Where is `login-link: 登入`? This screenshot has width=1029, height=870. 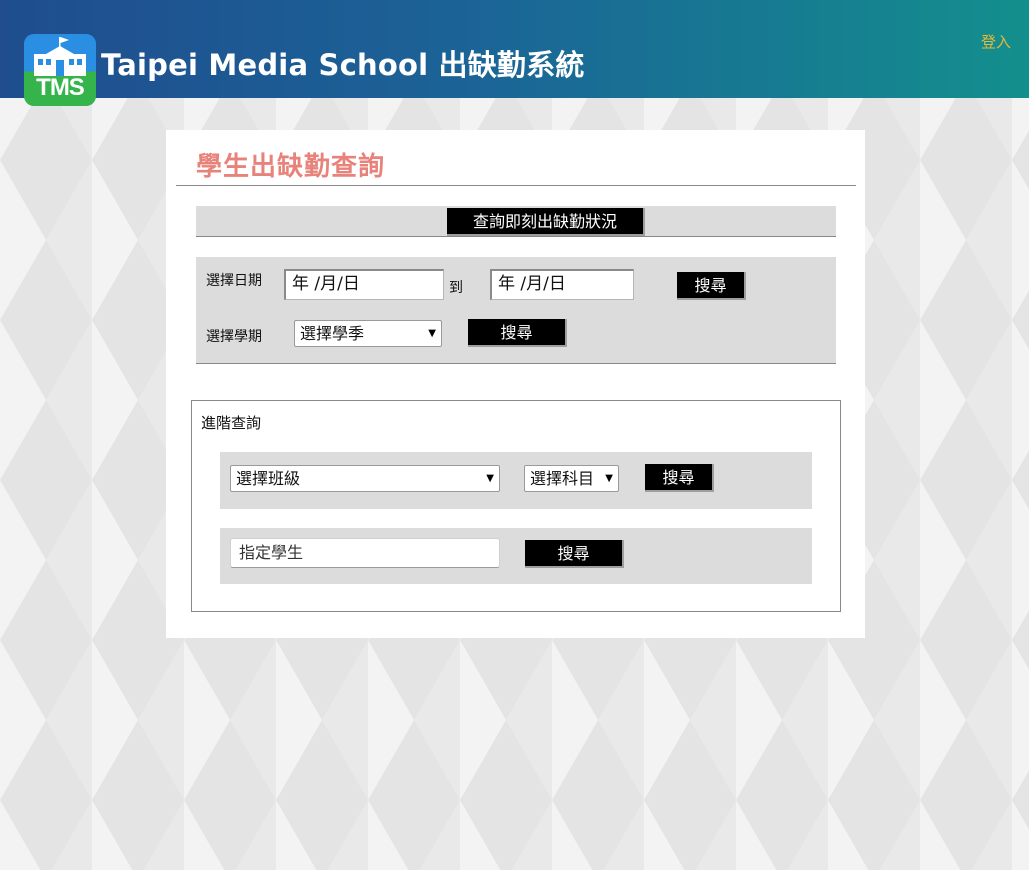
login-link: 登入 is located at coordinates (996, 41).